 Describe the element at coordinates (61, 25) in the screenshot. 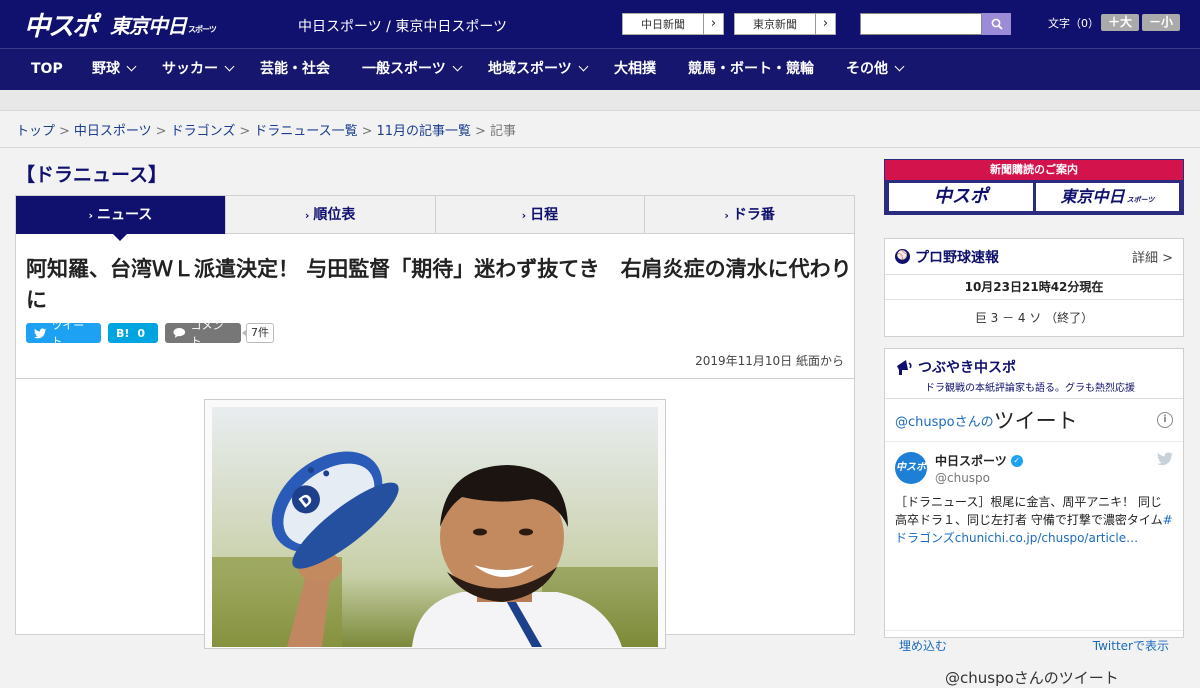

I see `chuspo-logo: 中スポ` at that location.